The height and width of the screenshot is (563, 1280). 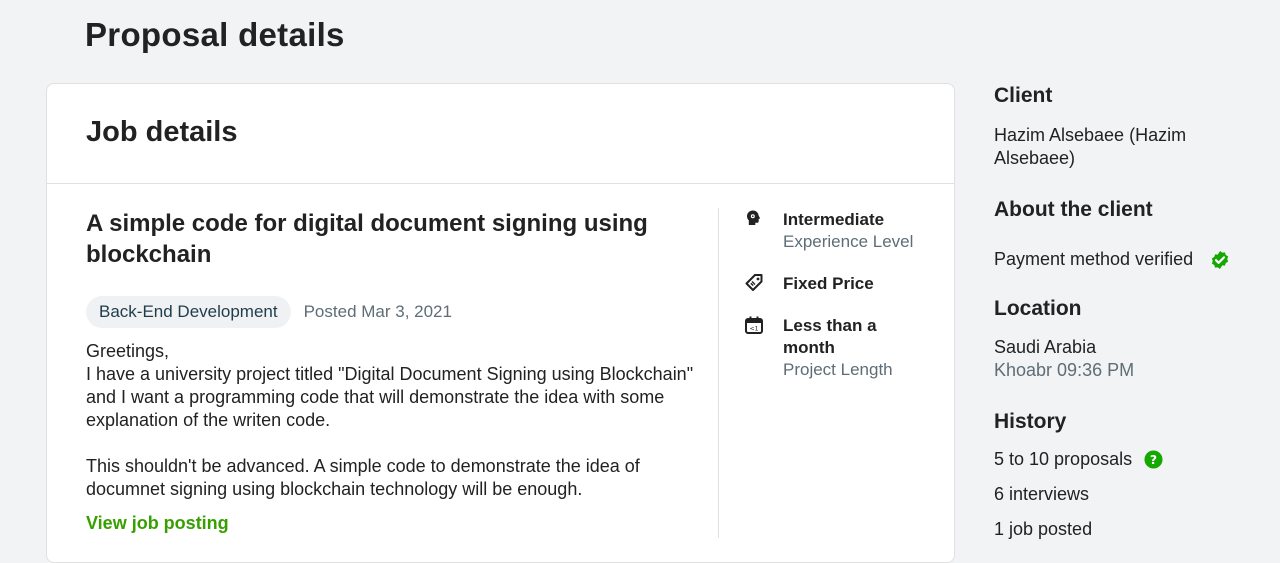 I want to click on description-line: Greetings,, so click(x=128, y=351).